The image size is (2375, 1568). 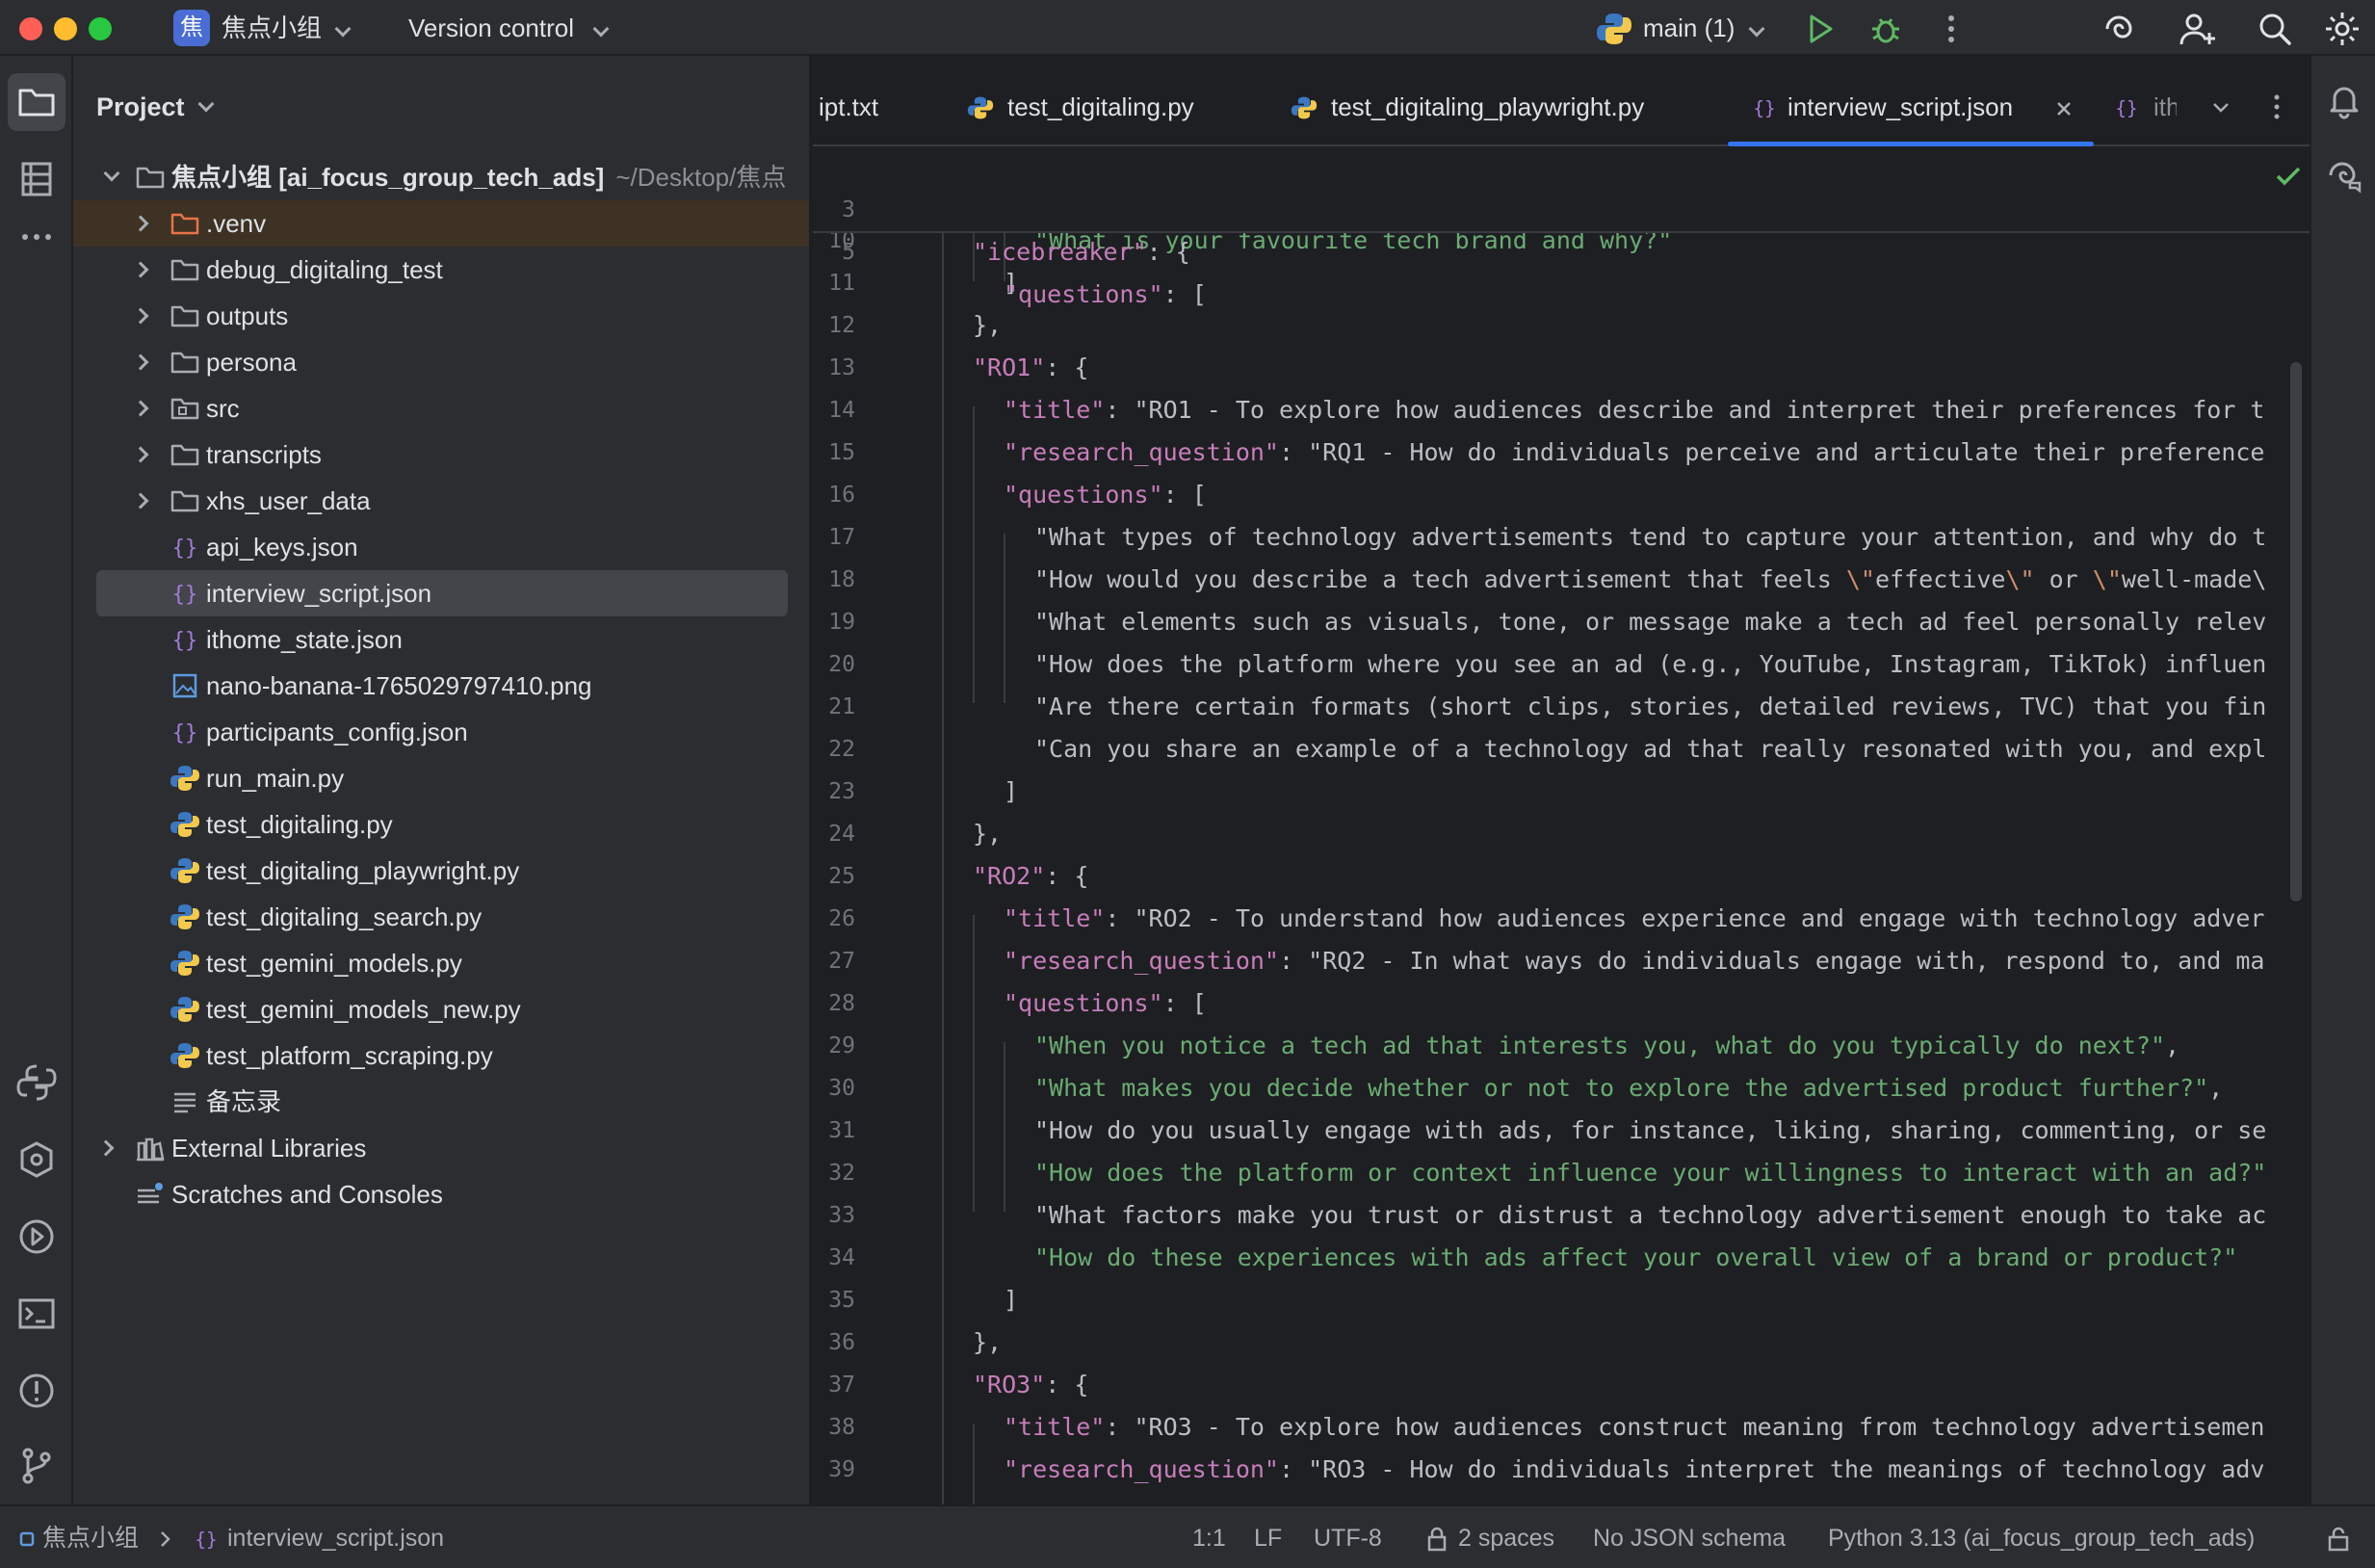 What do you see at coordinates (272, 27) in the screenshot?
I see `project-switcher: 焦点小组` at bounding box center [272, 27].